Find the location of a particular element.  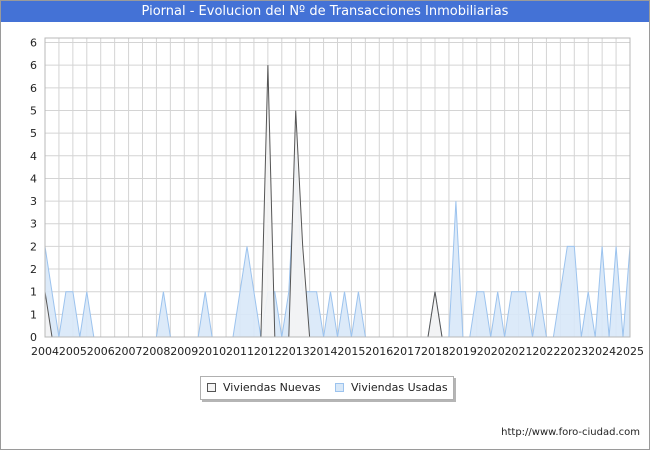

legend-swatch-usadas is located at coordinates (339, 387).